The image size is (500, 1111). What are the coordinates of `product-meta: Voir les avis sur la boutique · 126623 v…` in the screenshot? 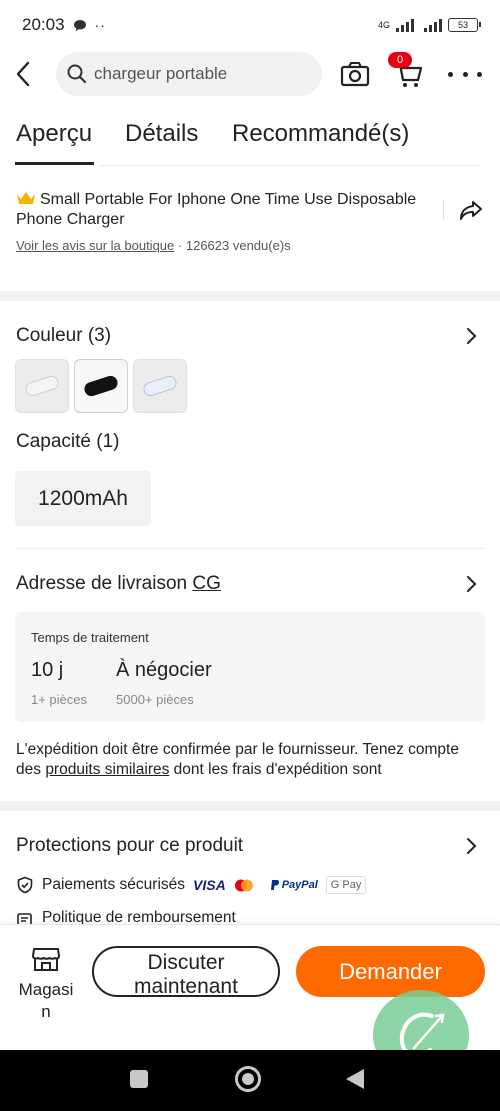 It's located at (153, 245).